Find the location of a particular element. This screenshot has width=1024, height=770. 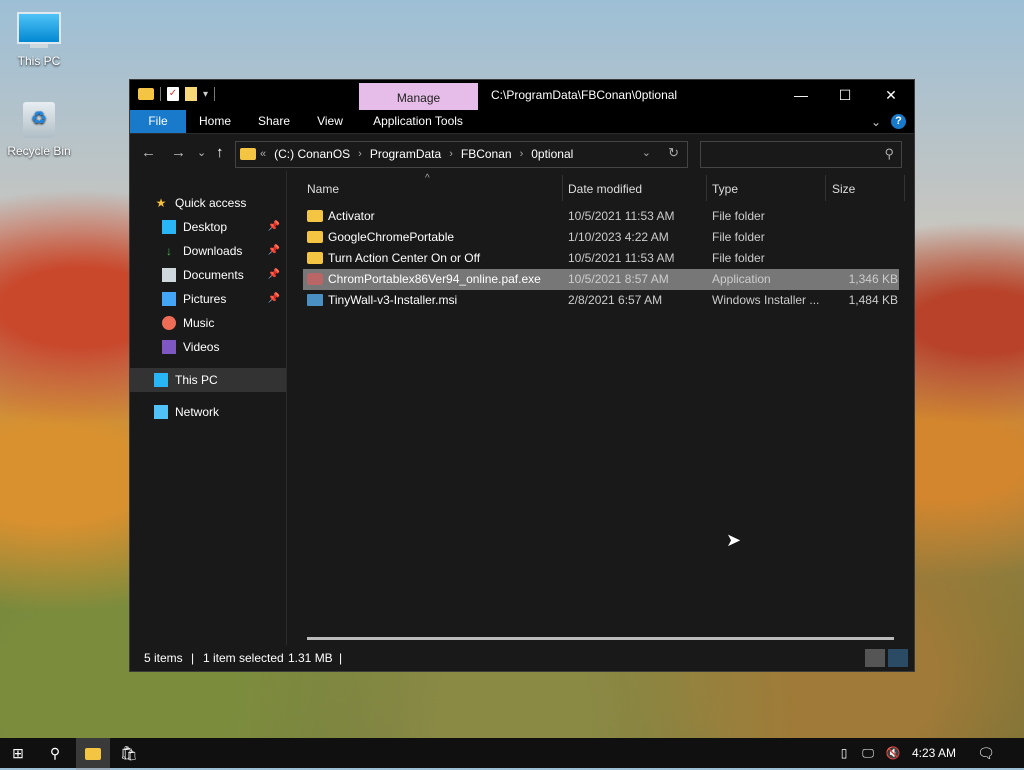

column-headers: ^ Name Date modified Type Size is located at coordinates (600, 188).